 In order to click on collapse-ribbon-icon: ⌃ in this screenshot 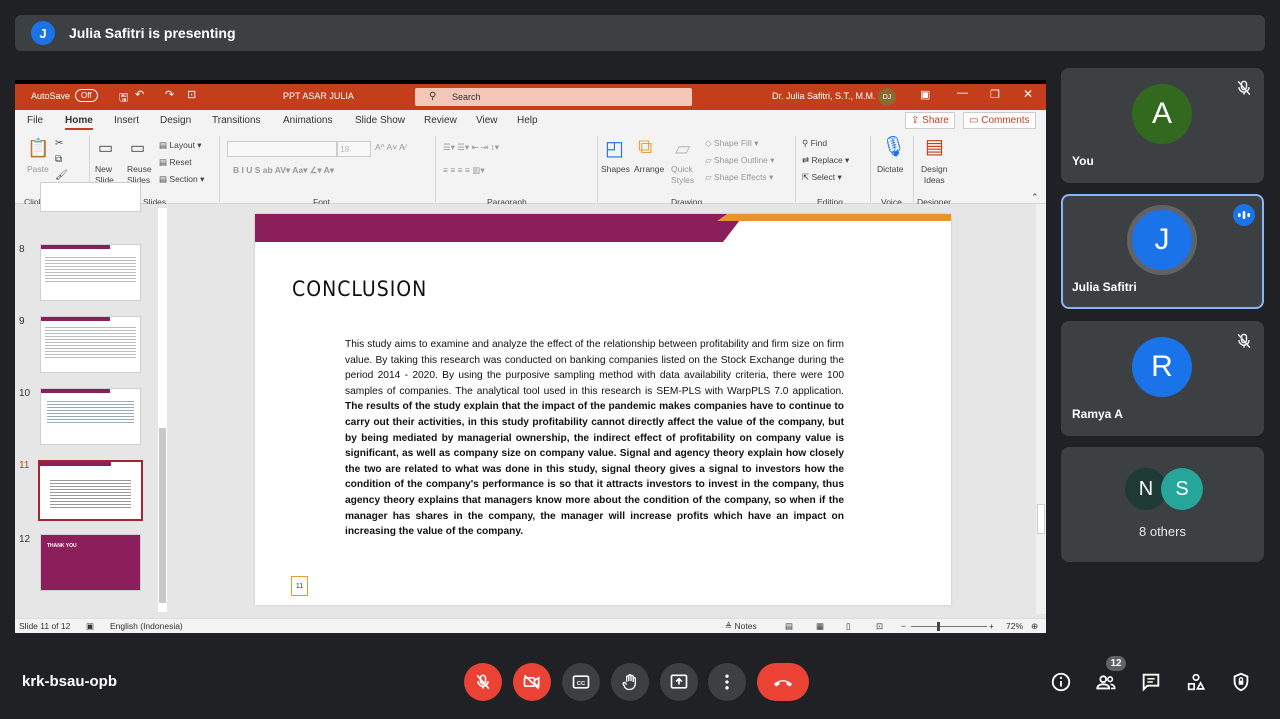, I will do `click(1035, 197)`.